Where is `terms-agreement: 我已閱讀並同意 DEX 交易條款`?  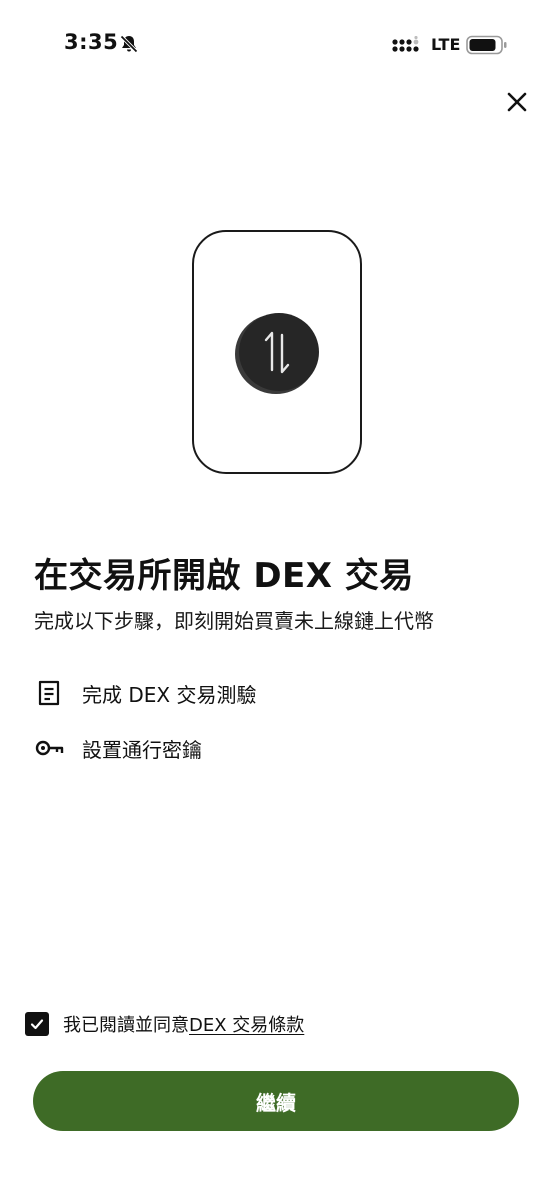 terms-agreement: 我已閱讀並同意 DEX 交易條款 is located at coordinates (164, 1024).